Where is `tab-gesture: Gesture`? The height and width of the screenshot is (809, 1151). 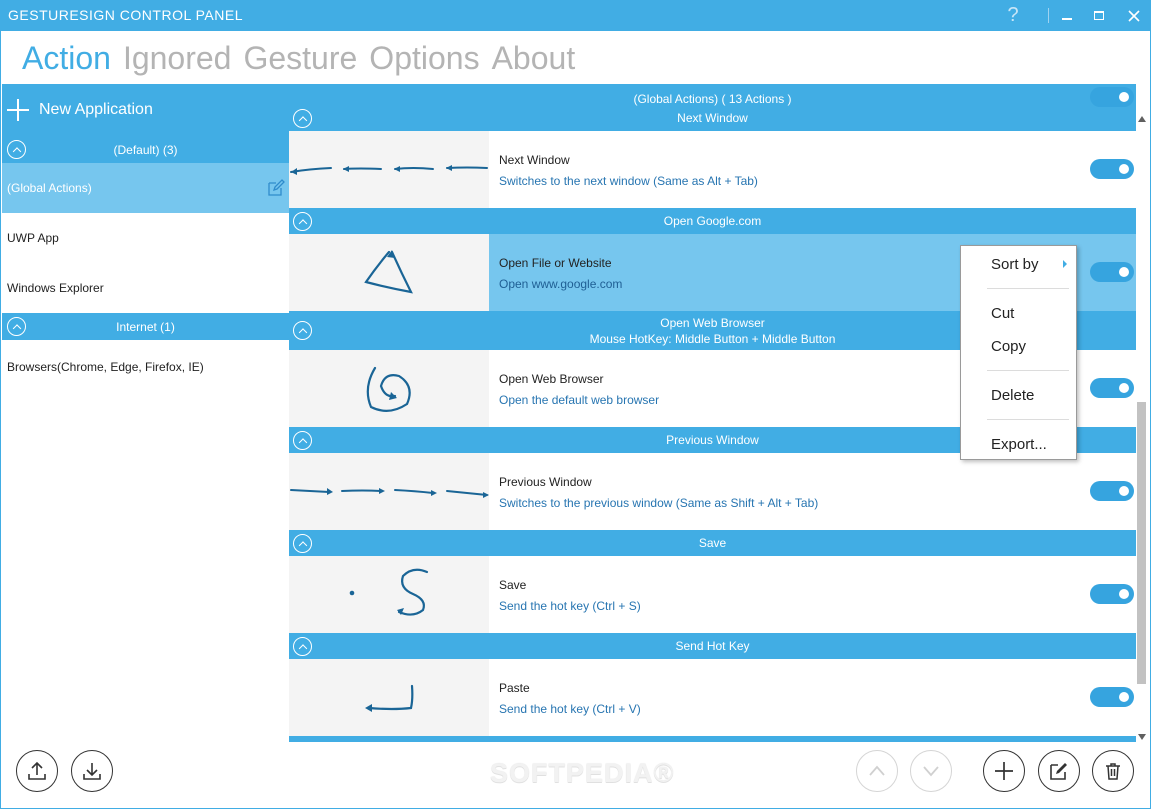 tab-gesture: Gesture is located at coordinates (300, 58).